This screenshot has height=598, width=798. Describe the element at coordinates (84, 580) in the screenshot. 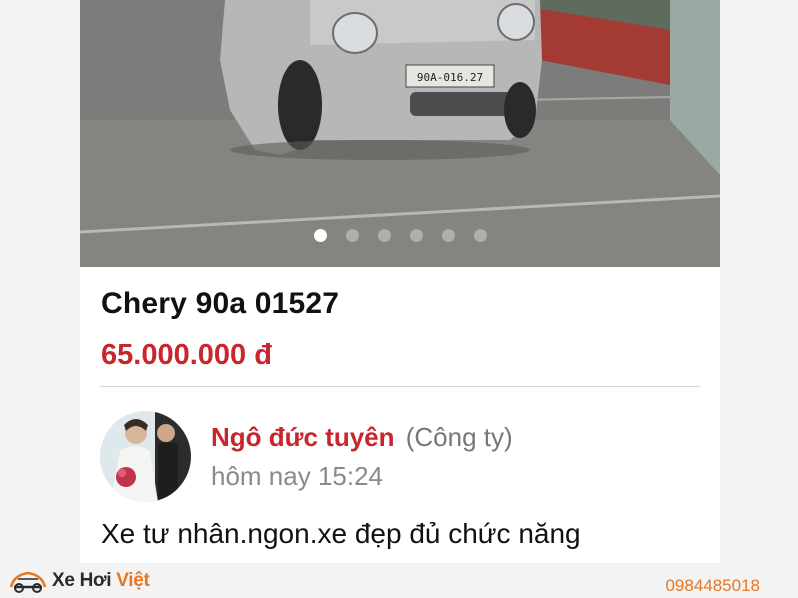

I see `logo-text-xehoi: Xe Hơi` at that location.